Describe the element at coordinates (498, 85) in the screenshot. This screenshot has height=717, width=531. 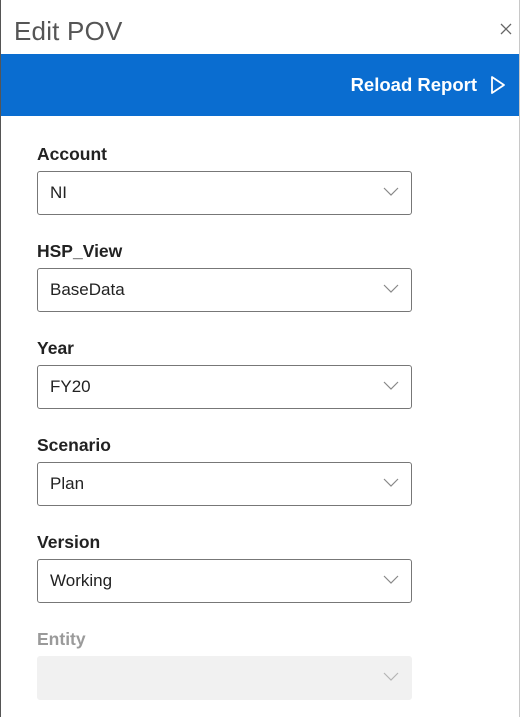
I see `play-icon` at that location.